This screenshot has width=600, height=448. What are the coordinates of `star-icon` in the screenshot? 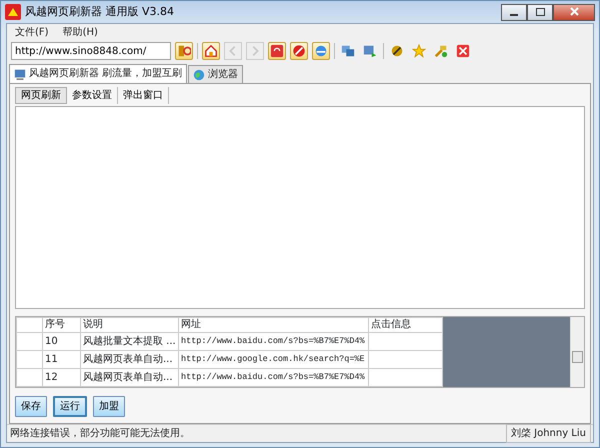 It's located at (419, 51).